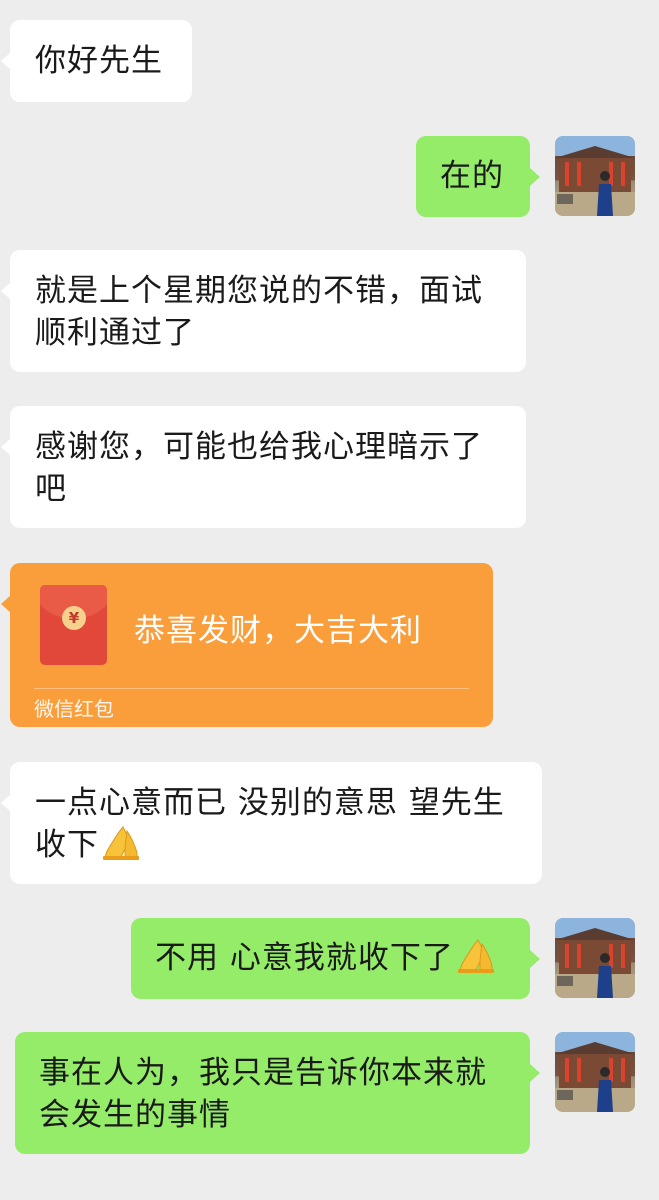  What do you see at coordinates (263, 1073) in the screenshot?
I see `message-text-line: 事在人为，我只是告诉你本来就` at bounding box center [263, 1073].